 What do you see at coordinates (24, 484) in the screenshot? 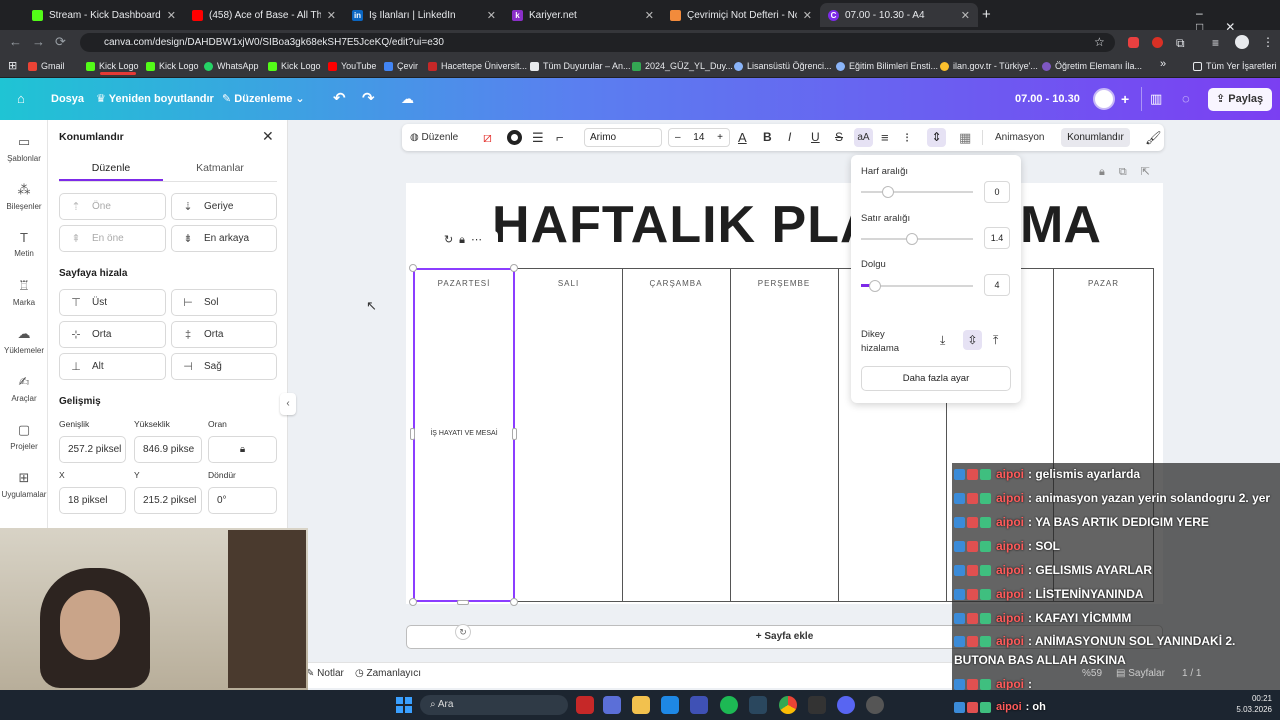
I see `rail-apps: ⊞ Uygulamalar` at bounding box center [24, 484].